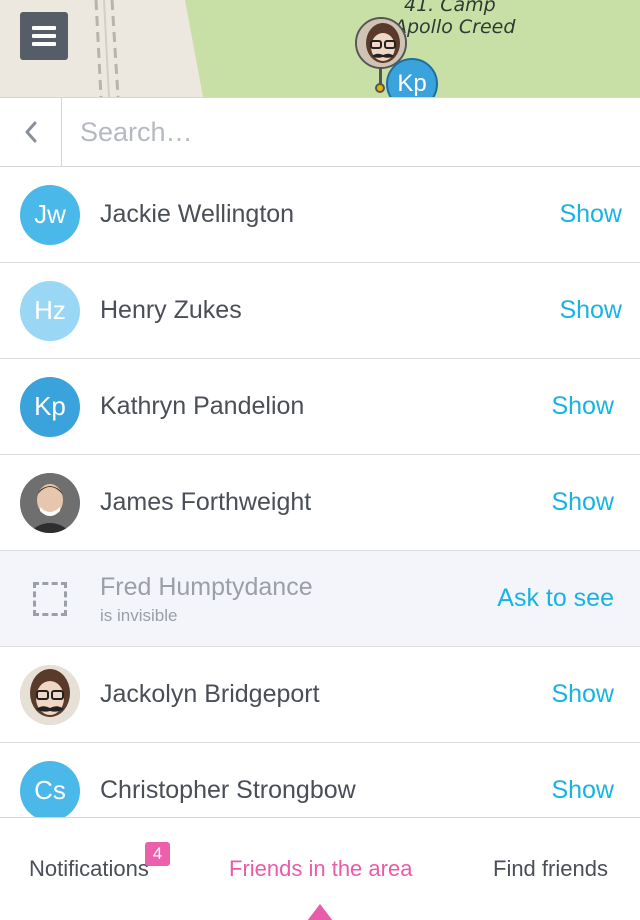  I want to click on avatar: Cs, so click(50, 788).